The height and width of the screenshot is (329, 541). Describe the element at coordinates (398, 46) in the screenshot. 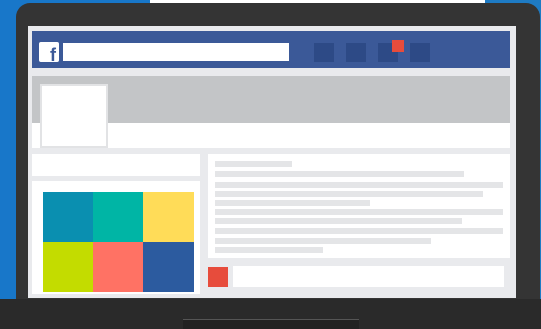

I see `notification-badge` at that location.